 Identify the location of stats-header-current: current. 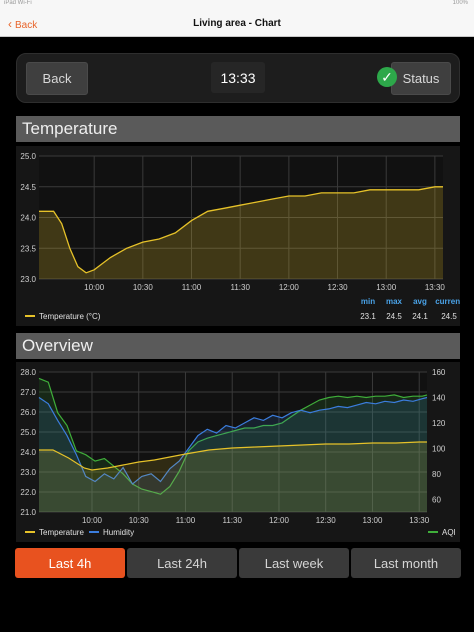
(447, 301).